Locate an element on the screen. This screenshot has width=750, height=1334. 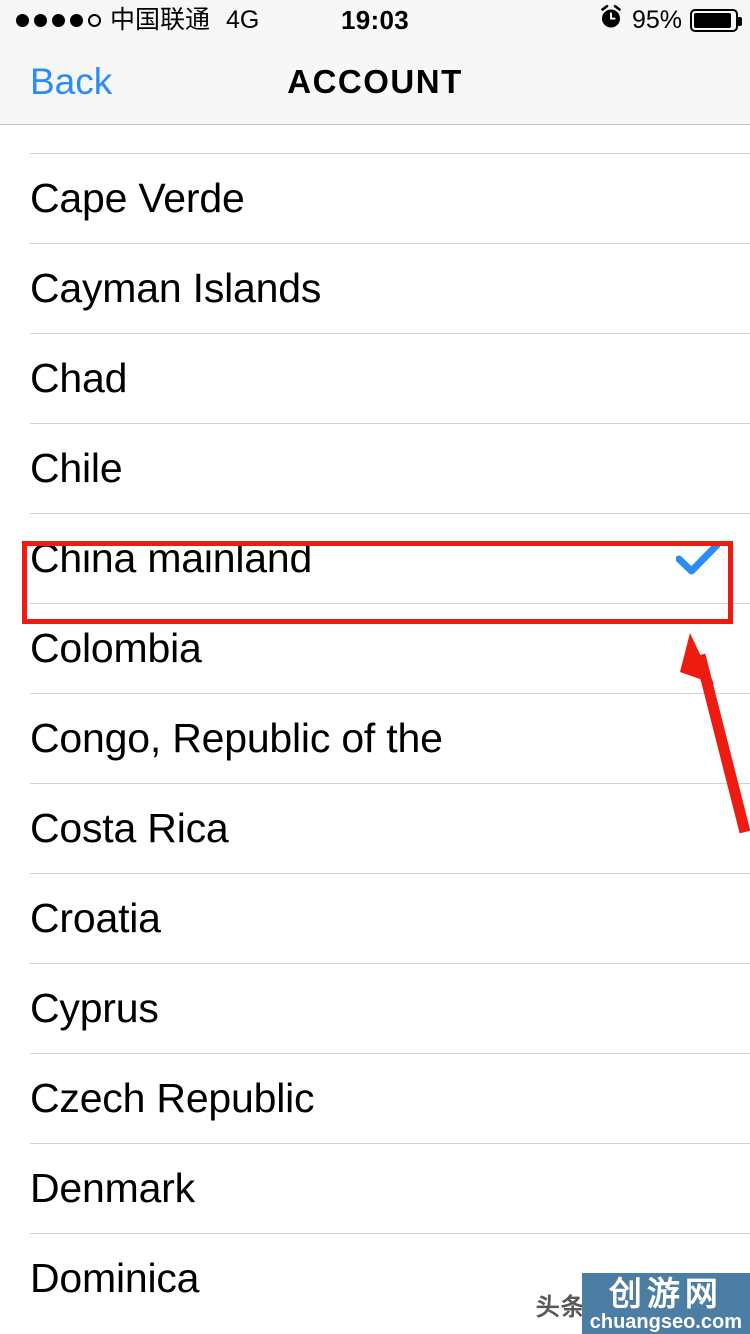
navigation-bar: Back ACCOUNT is located at coordinates (375, 82).